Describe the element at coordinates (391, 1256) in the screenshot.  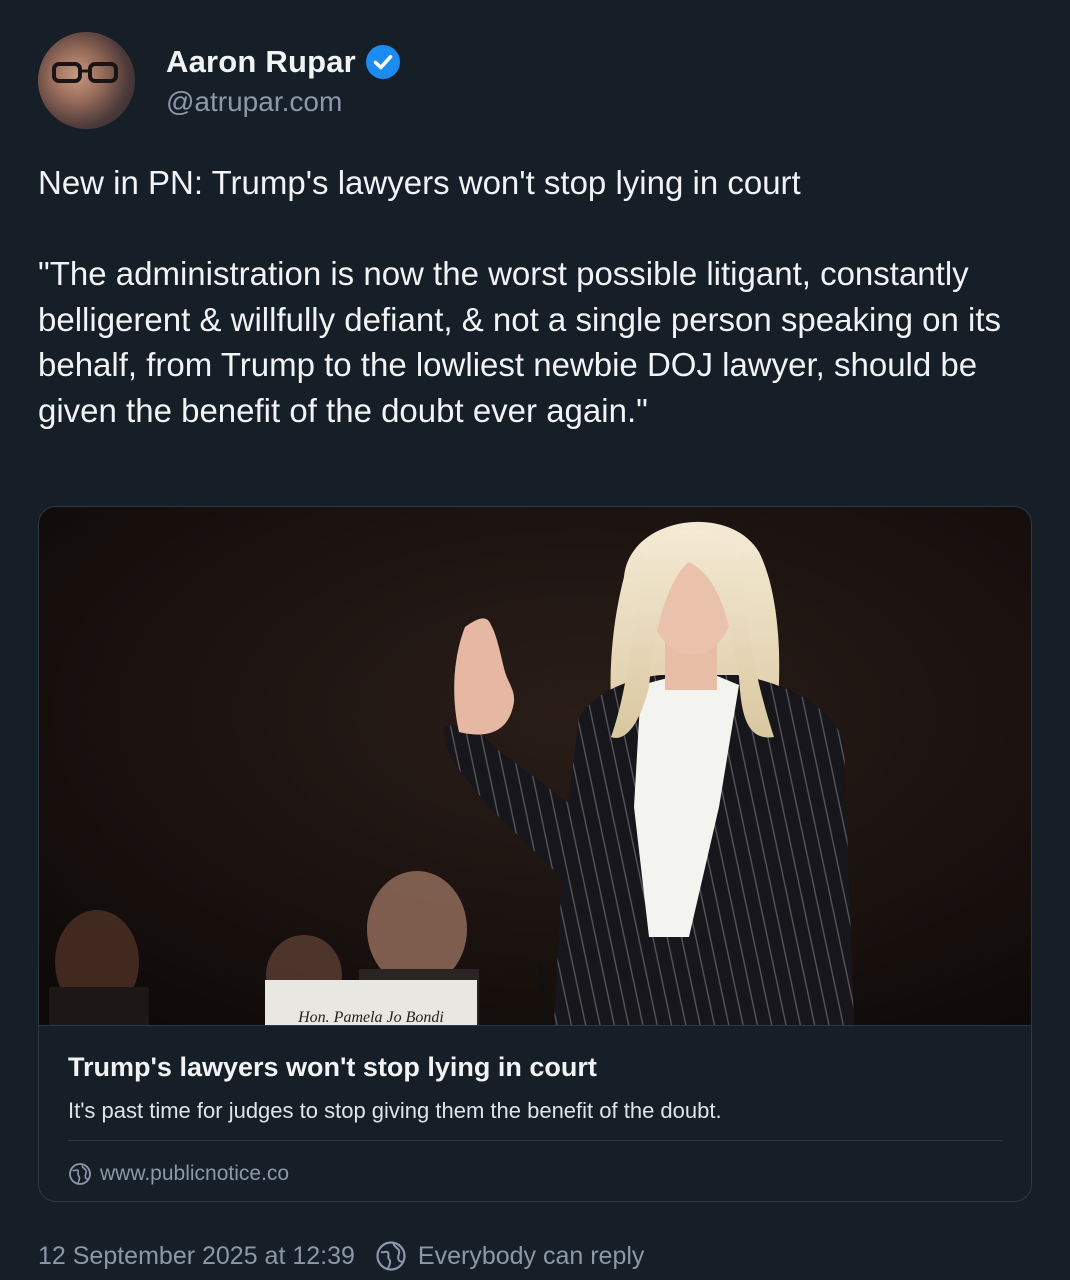
I see `reply-settings-icon` at that location.